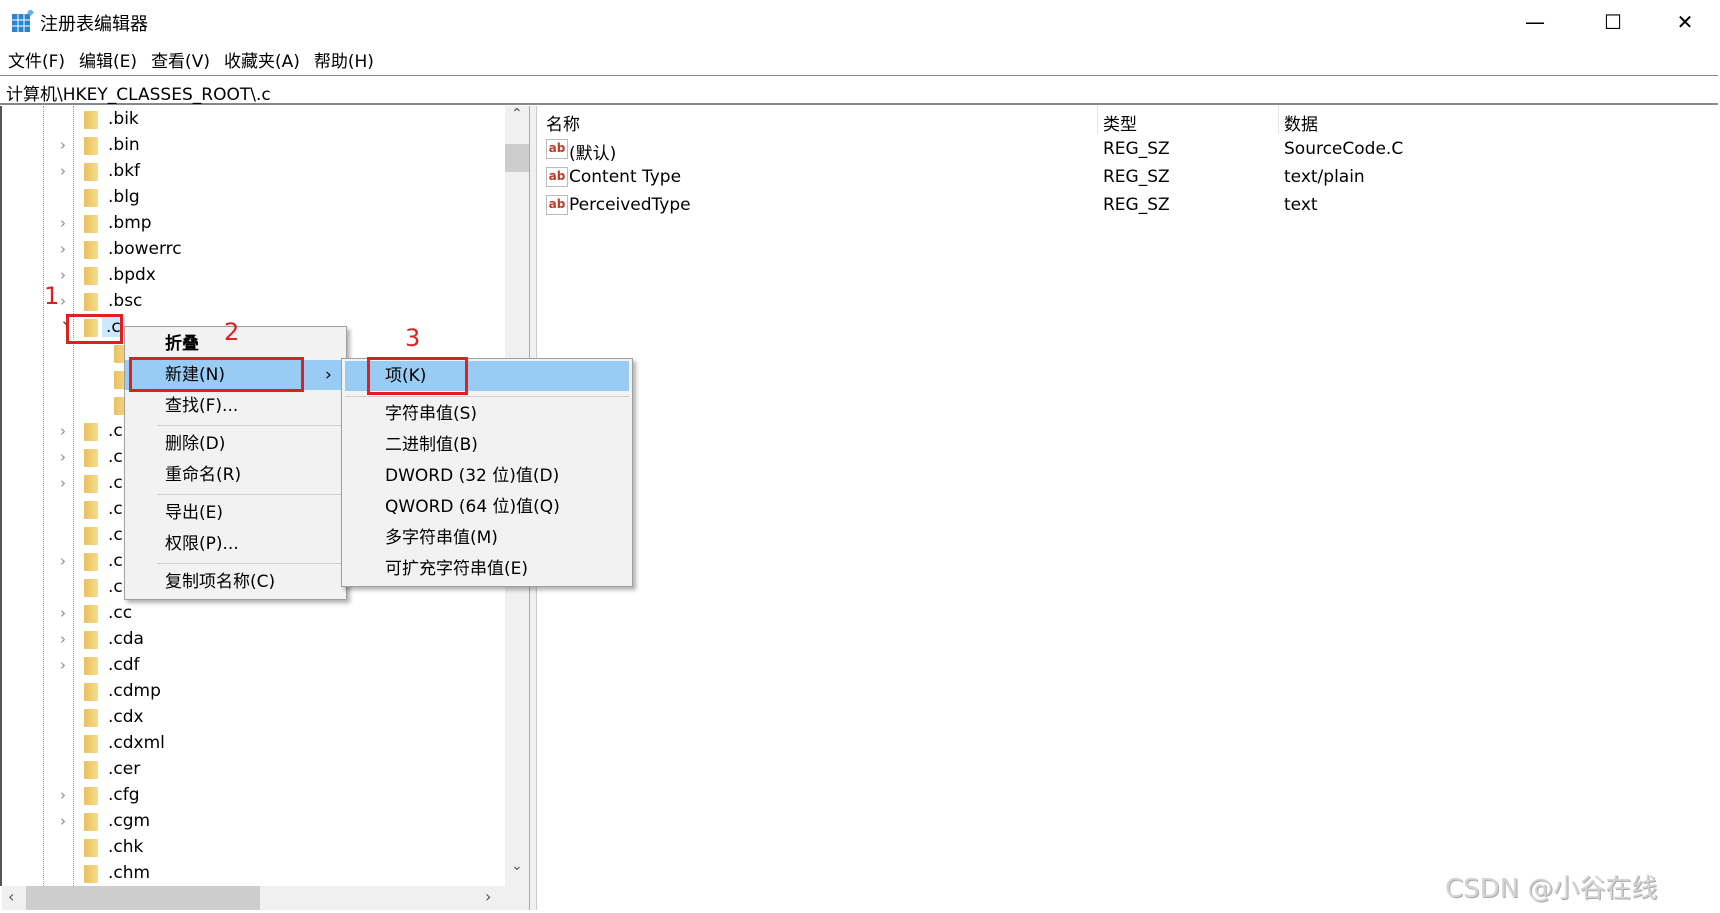  What do you see at coordinates (253, 224) in the screenshot?
I see `tree-item: › .bmp` at bounding box center [253, 224].